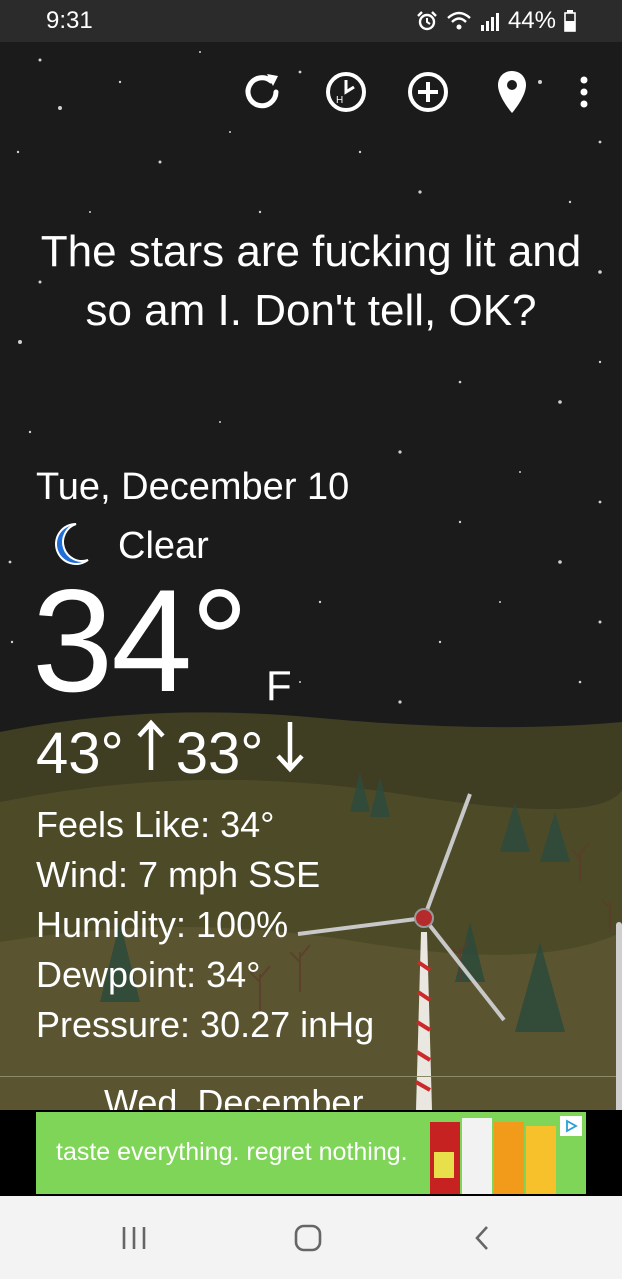 The image size is (622, 1279). What do you see at coordinates (262, 92) in the screenshot?
I see `refresh-icon` at bounding box center [262, 92].